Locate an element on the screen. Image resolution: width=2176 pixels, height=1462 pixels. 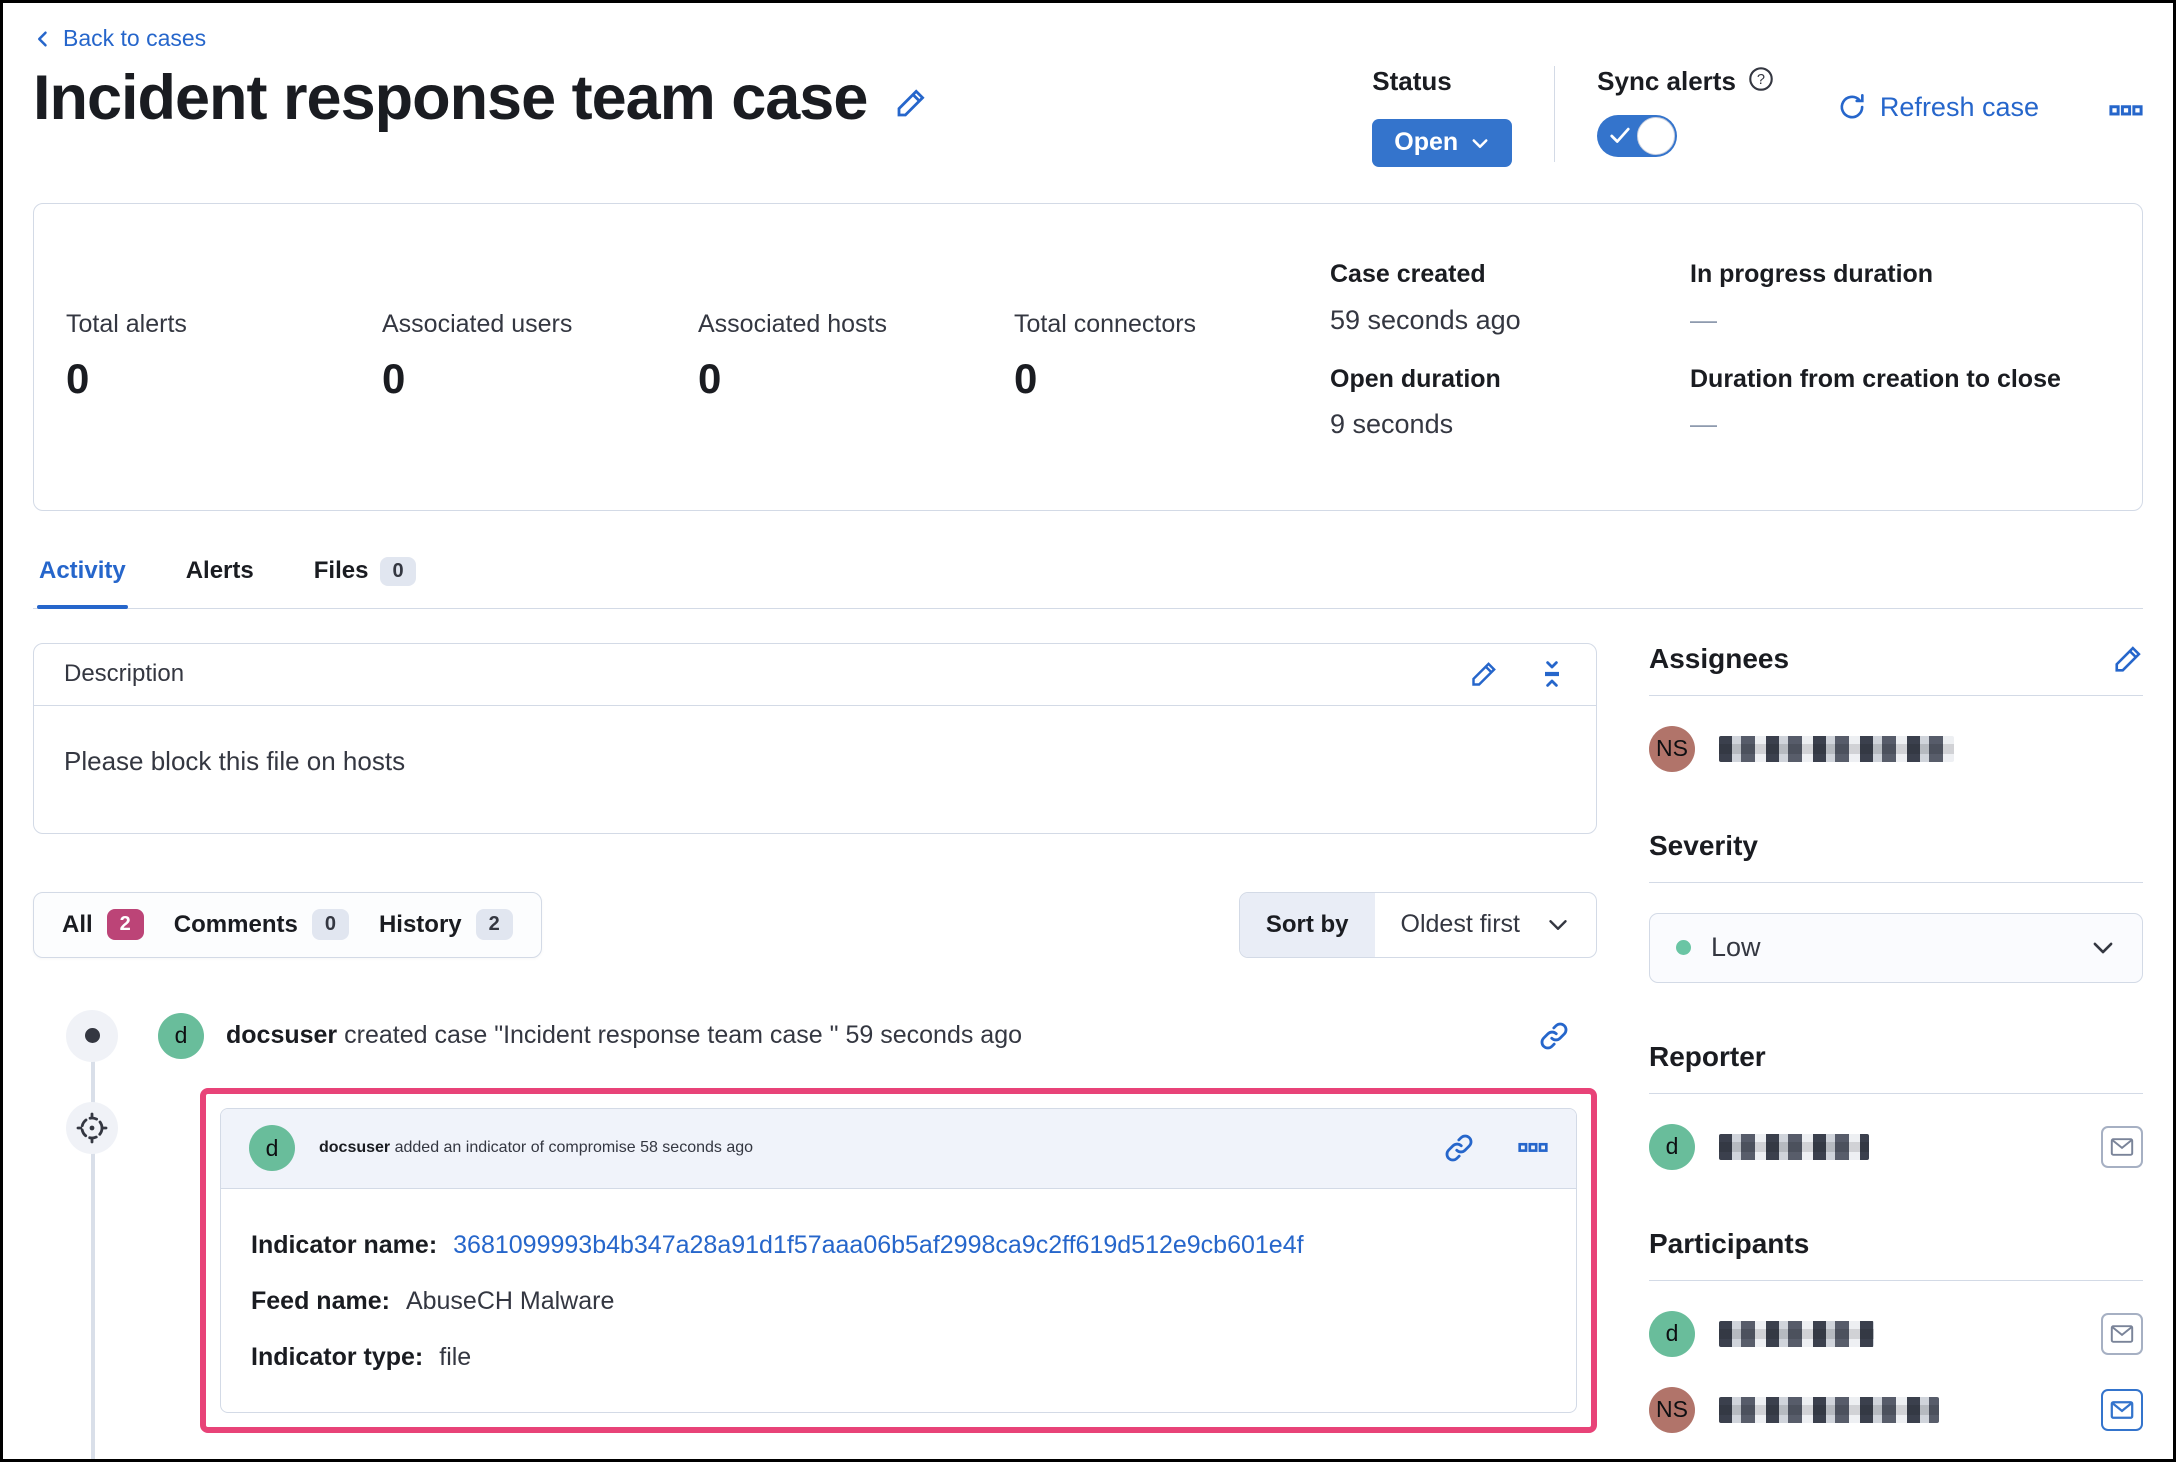
participants-section: Participants d NS is located at coordinates (1896, 1330).